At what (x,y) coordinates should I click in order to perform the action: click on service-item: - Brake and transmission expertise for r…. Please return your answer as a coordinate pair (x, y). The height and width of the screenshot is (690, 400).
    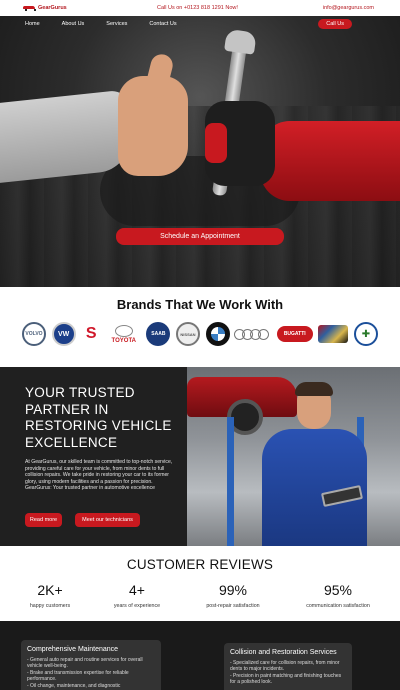
    Looking at the image, I should click on (78, 676).